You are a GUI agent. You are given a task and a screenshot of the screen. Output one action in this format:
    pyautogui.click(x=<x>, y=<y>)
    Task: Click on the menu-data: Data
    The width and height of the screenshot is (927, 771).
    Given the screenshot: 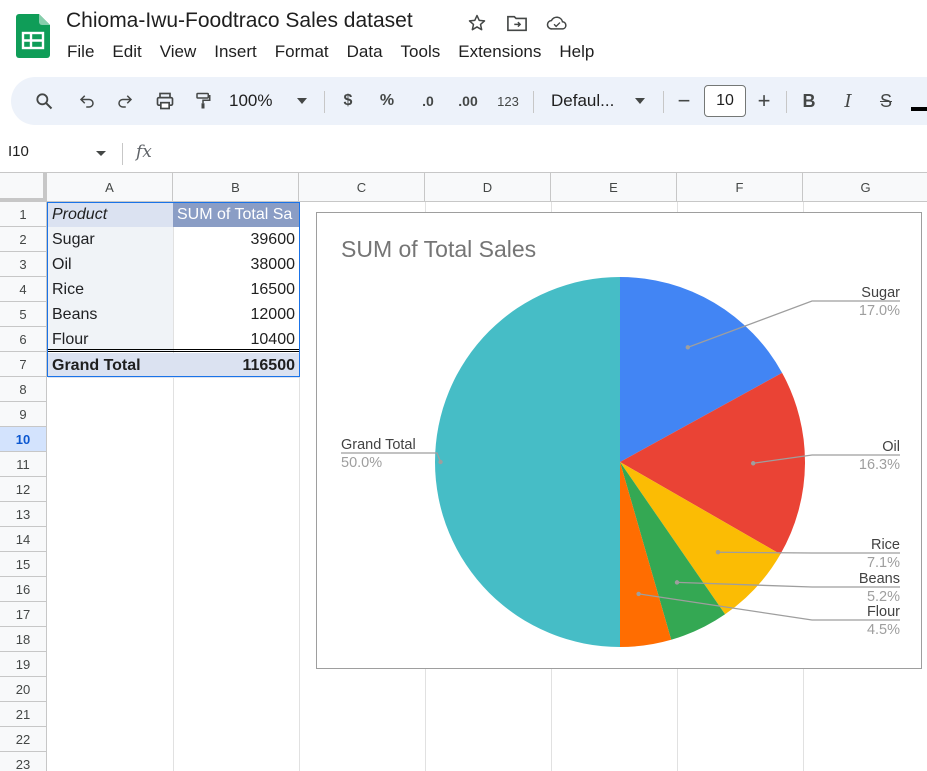 What is the action you would take?
    pyautogui.click(x=365, y=52)
    